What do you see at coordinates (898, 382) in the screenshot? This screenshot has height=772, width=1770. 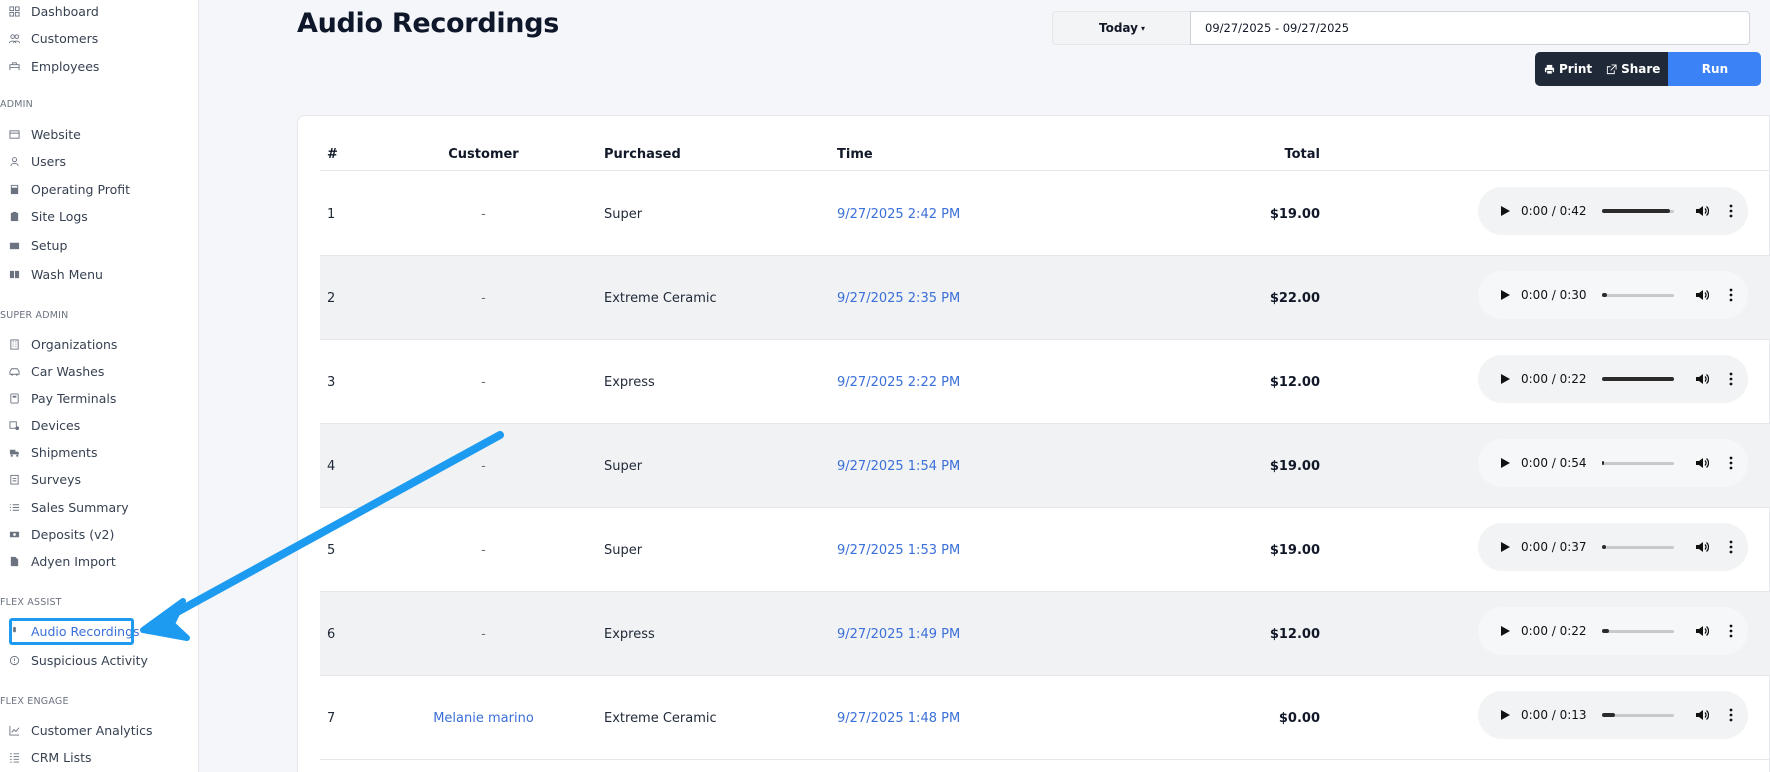 I see `time-link: 9/27/2025 2:22 PM` at bounding box center [898, 382].